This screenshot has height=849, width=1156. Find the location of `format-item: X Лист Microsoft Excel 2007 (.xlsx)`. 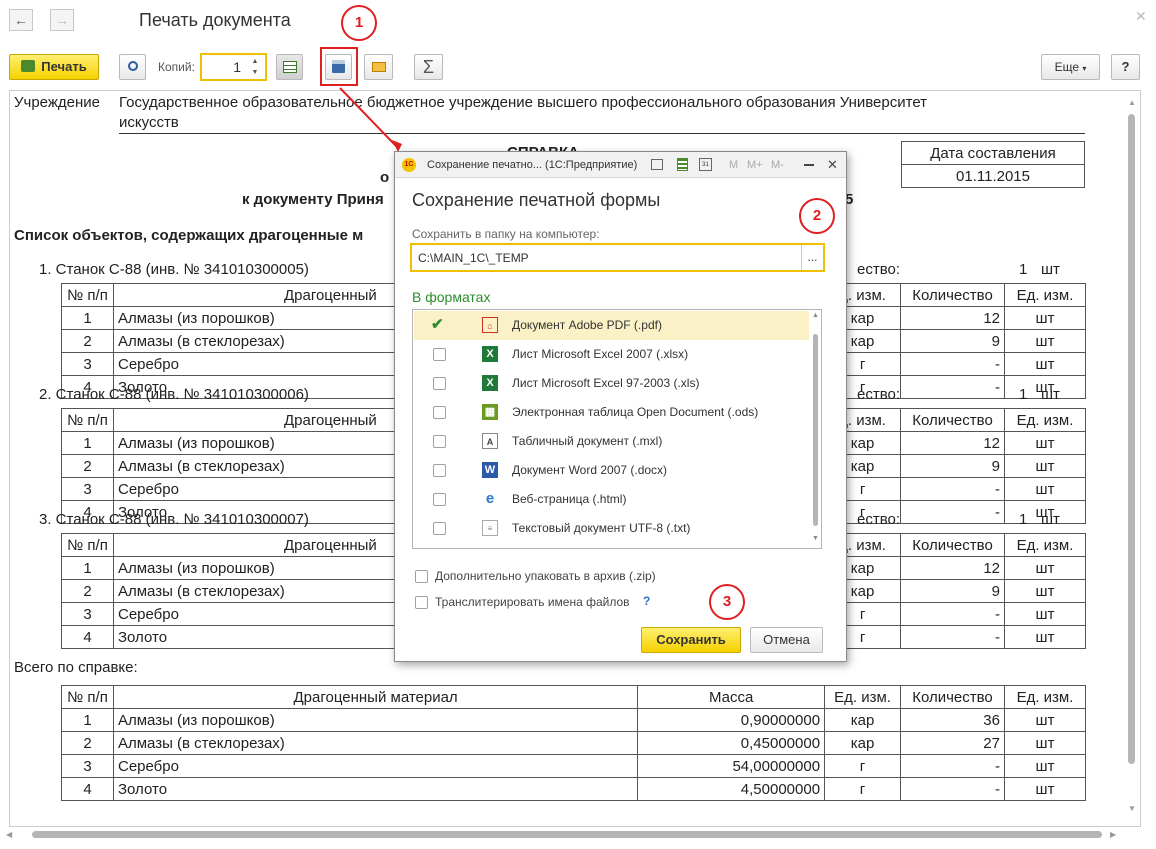

format-item: X Лист Microsoft Excel 2007 (.xlsx) is located at coordinates (611, 354).